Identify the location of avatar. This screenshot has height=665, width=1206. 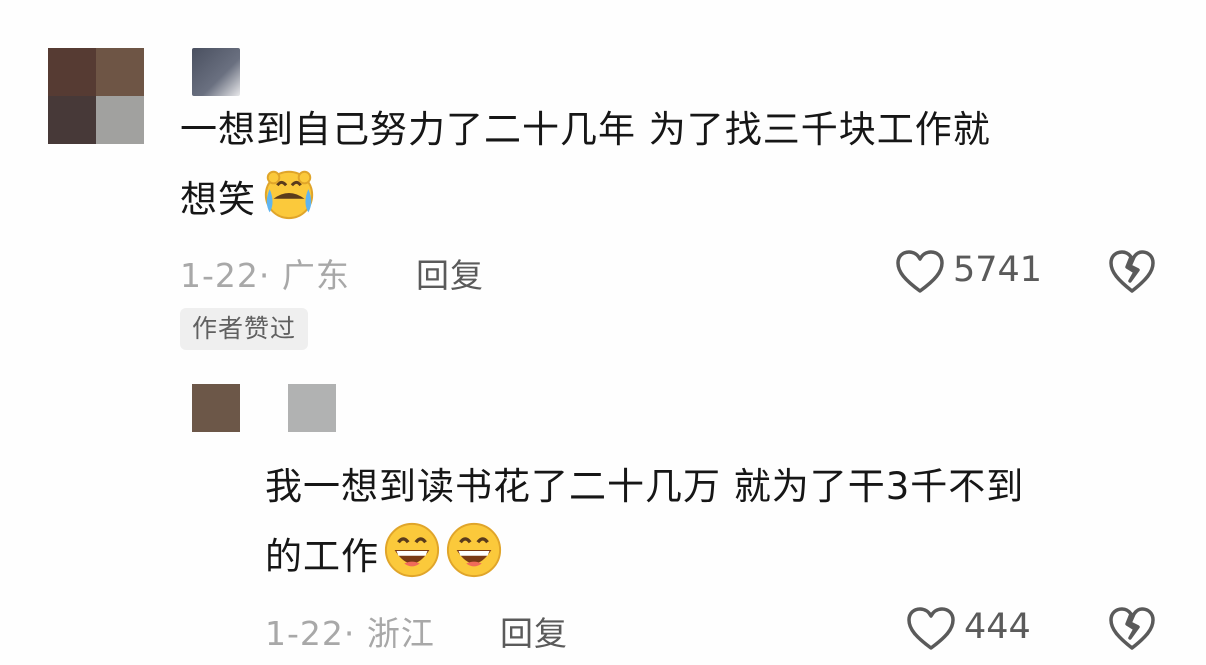
(96, 96).